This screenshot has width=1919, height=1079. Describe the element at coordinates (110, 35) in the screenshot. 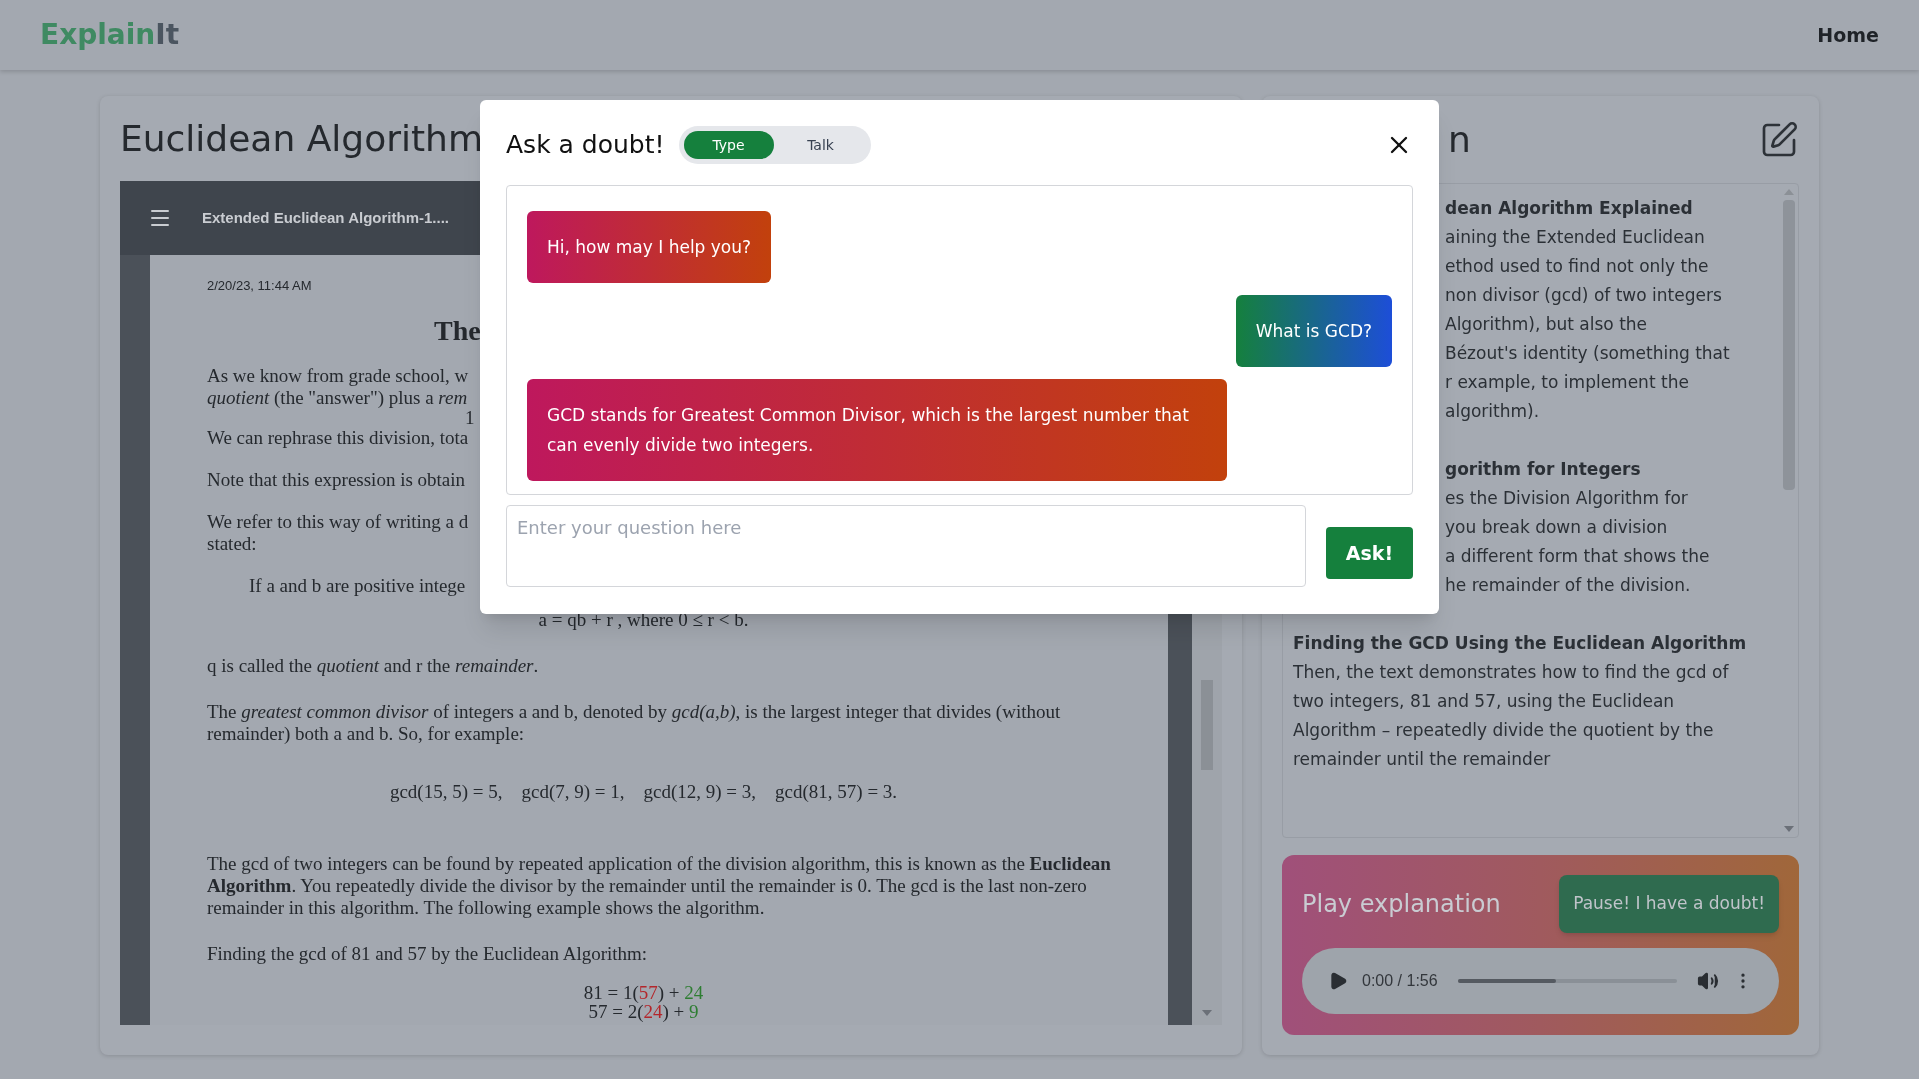

I see `app-logo: ExplainIt` at that location.